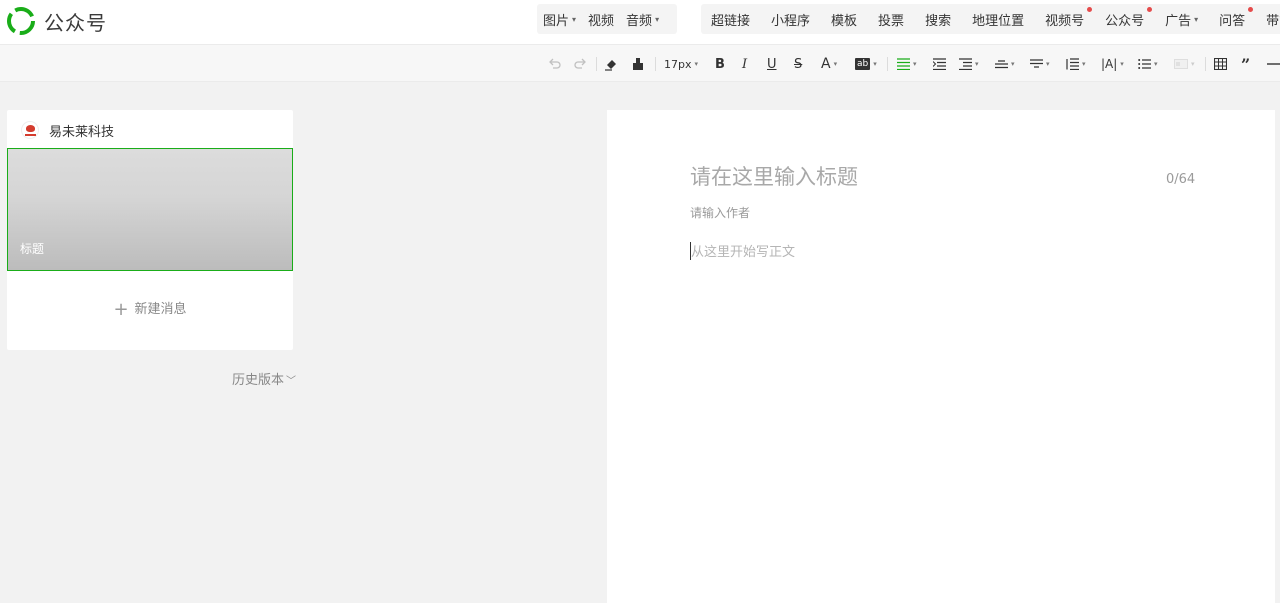  I want to click on media-item-2: 音频 ▾, so click(645, 19).